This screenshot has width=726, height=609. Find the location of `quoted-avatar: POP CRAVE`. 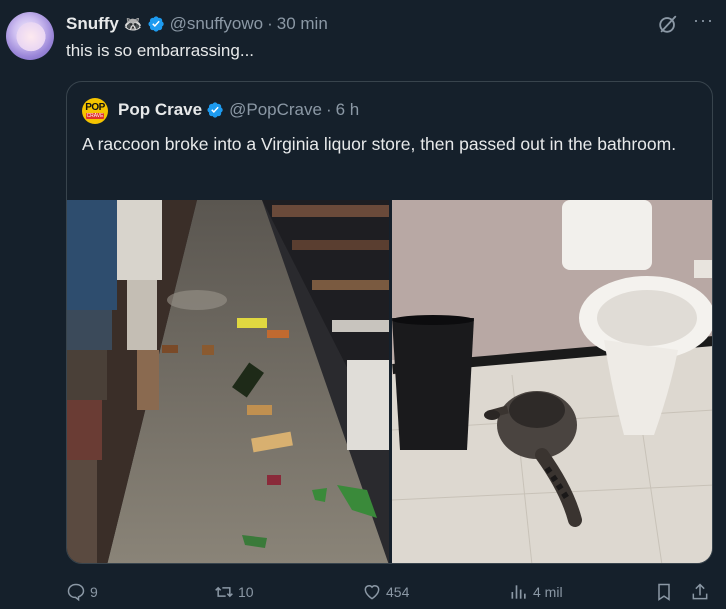

quoted-avatar: POP CRAVE is located at coordinates (95, 111).